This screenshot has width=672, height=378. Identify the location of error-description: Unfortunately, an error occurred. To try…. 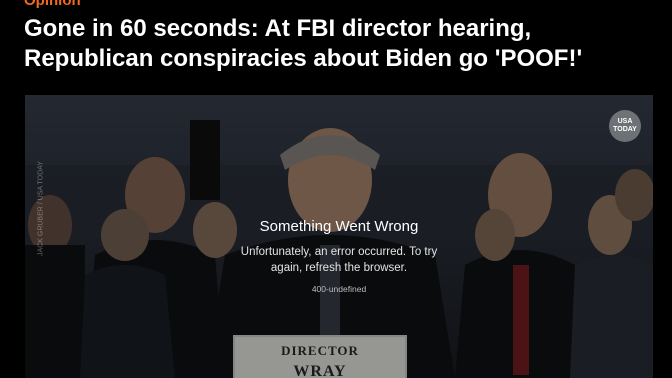
(339, 260).